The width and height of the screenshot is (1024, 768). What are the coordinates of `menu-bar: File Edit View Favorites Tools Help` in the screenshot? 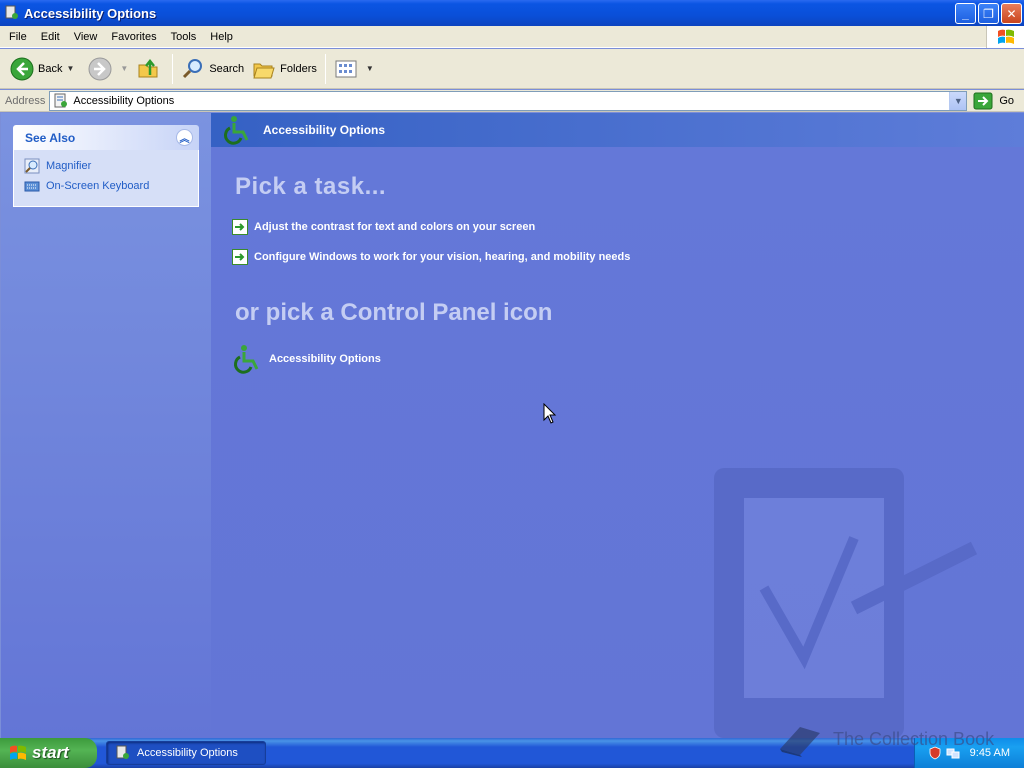 It's located at (512, 37).